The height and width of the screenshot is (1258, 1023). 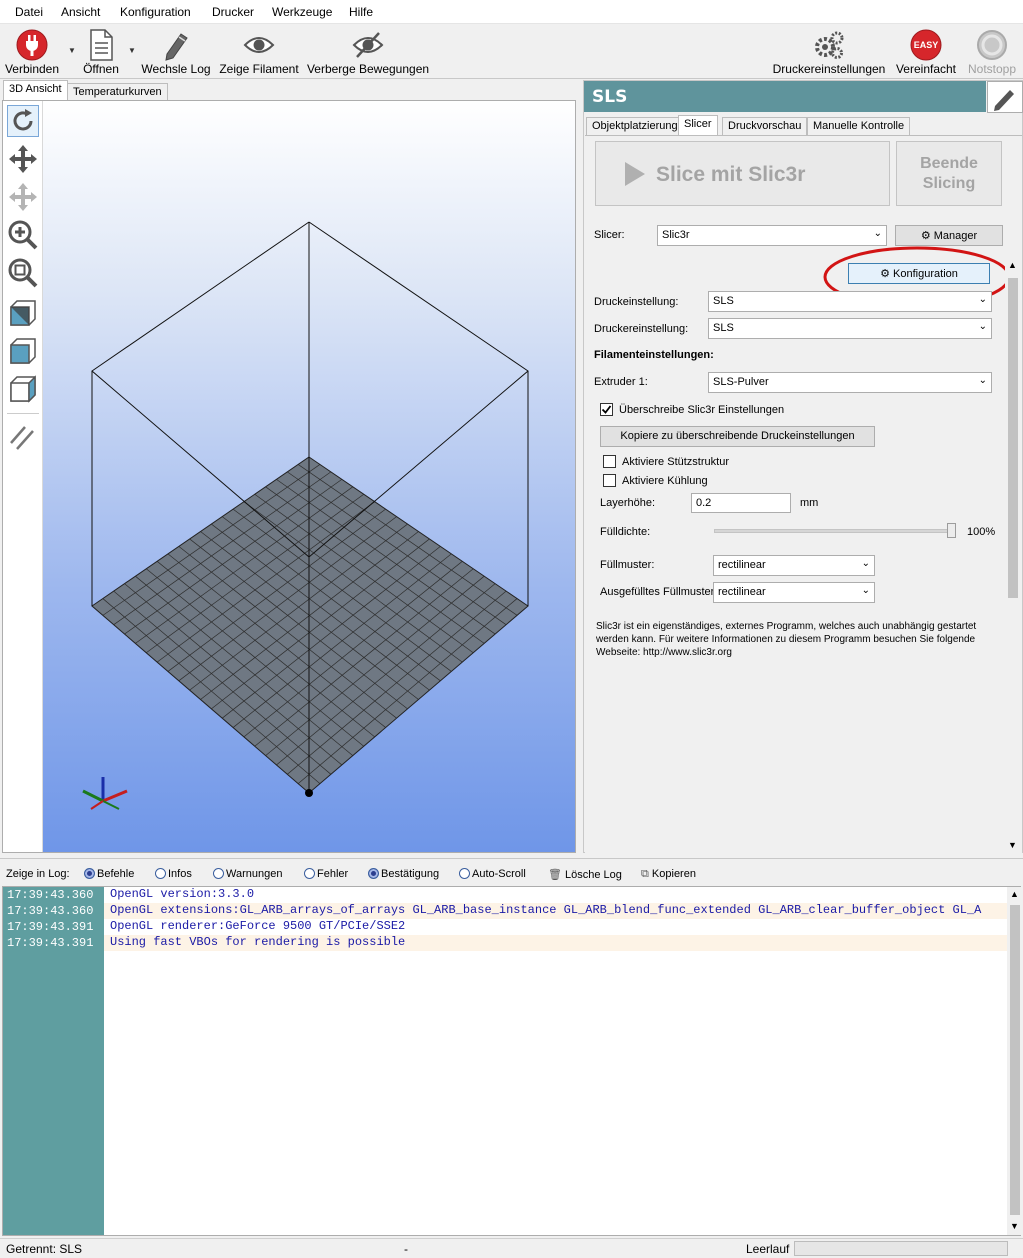 I want to click on log-commands-toggle: Befehle, so click(x=109, y=874).